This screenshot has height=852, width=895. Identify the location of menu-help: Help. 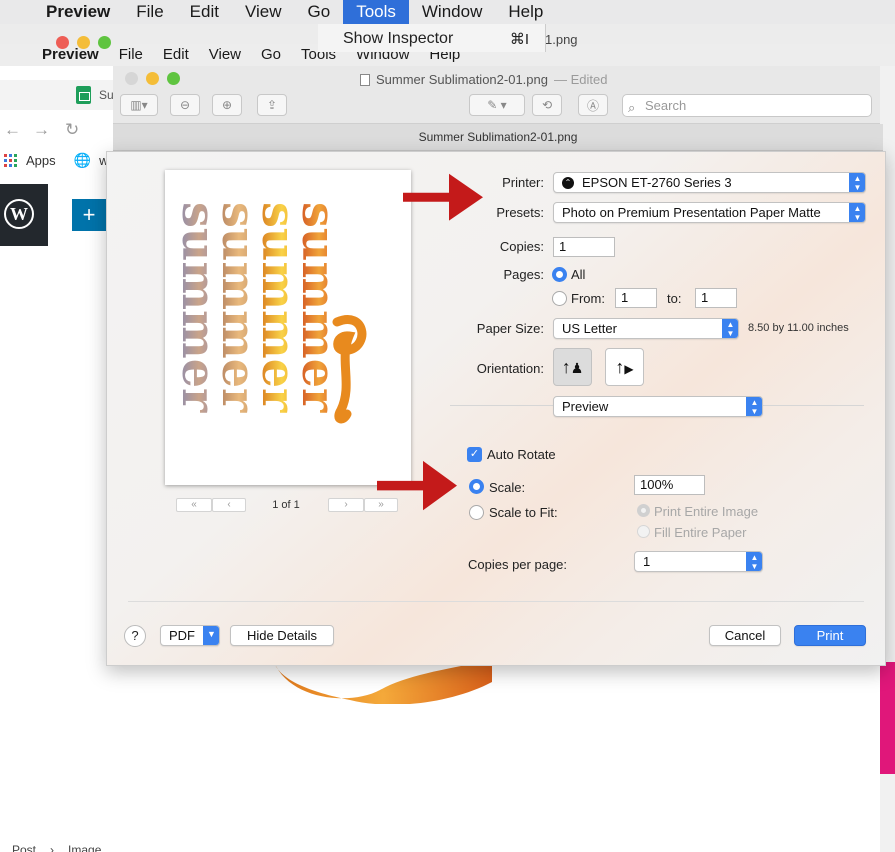
(525, 12).